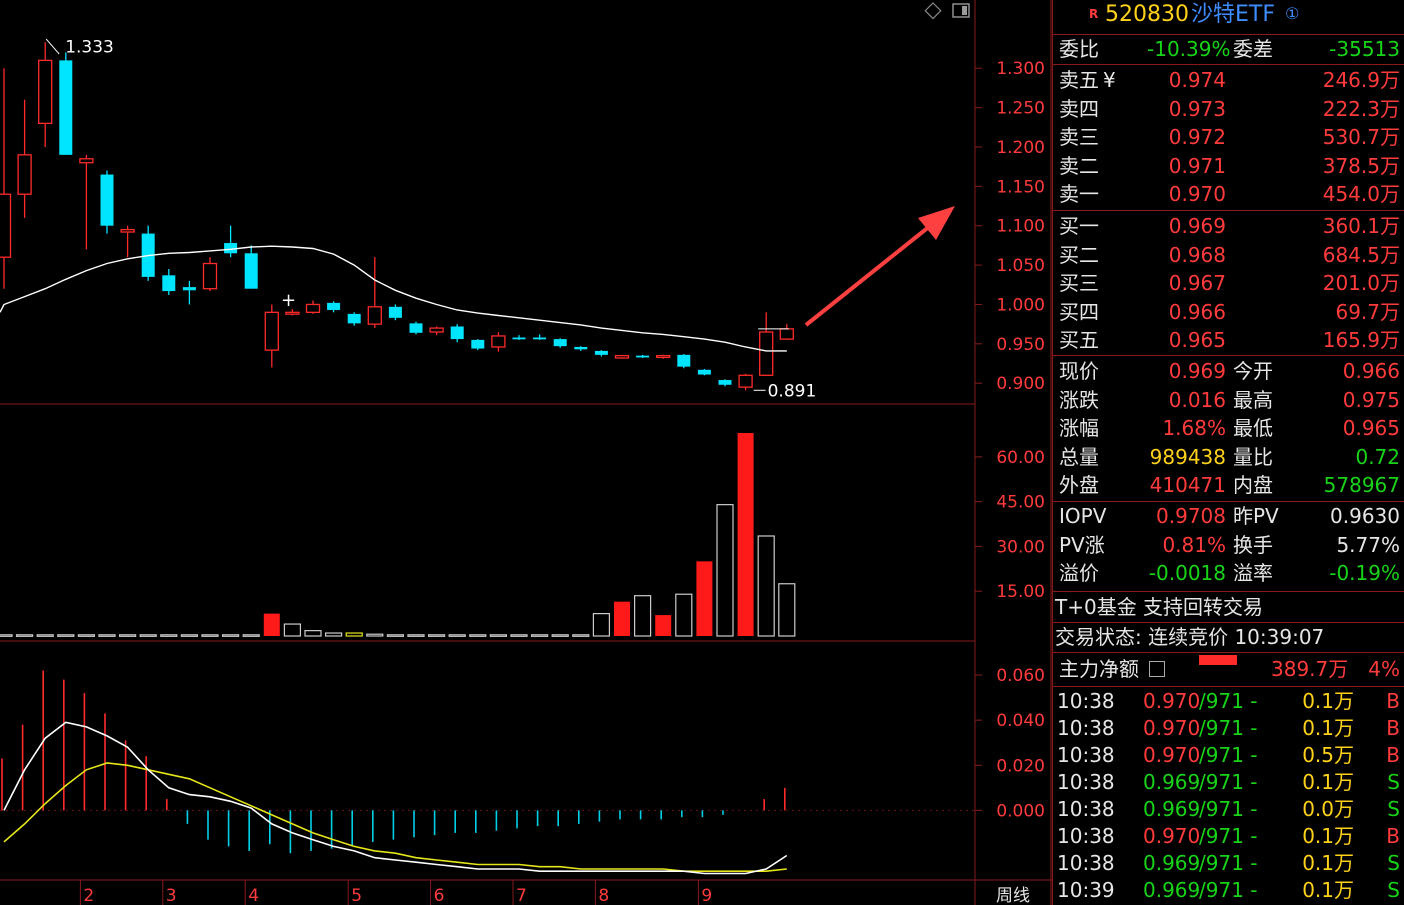 This screenshot has width=1404, height=905. I want to click on tick-volume: 0.0万, so click(1328, 809).